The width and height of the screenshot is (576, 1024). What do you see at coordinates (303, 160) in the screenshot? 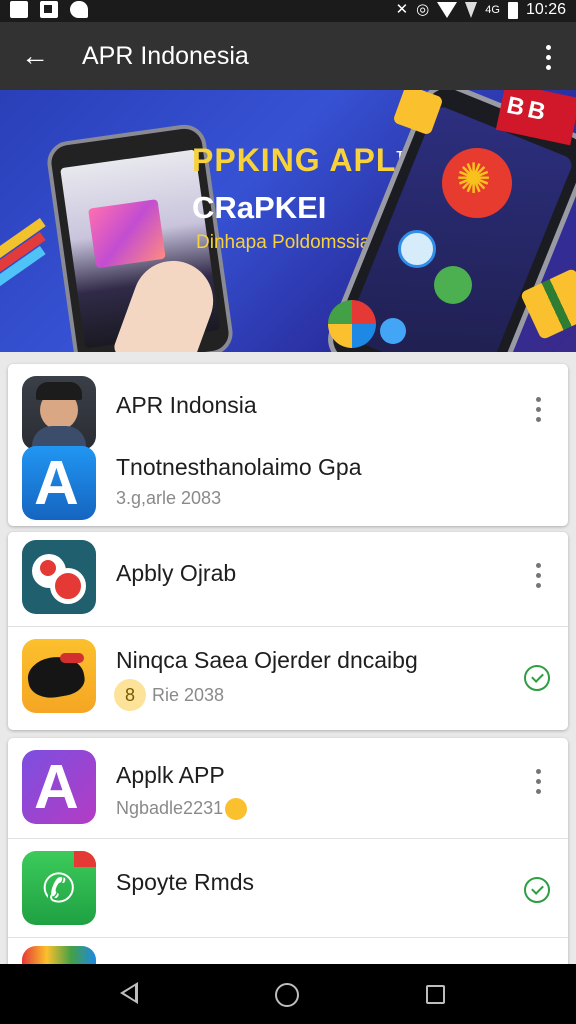
I see `banner-headline: PPKING APLTM` at bounding box center [303, 160].